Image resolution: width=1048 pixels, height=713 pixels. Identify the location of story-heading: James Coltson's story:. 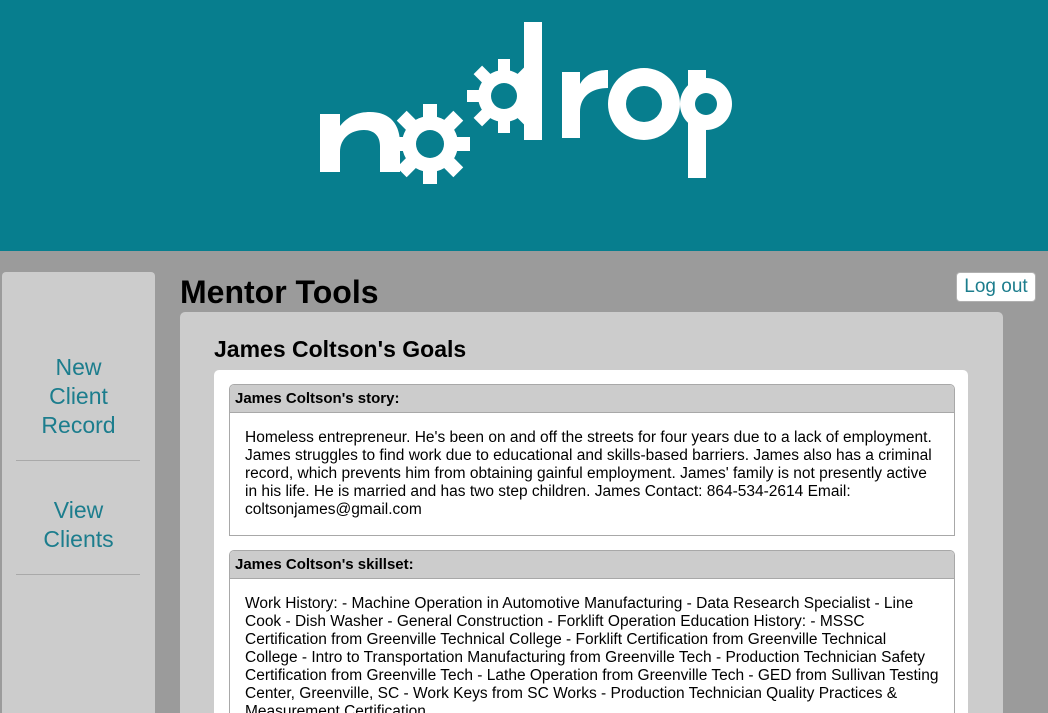
(592, 399).